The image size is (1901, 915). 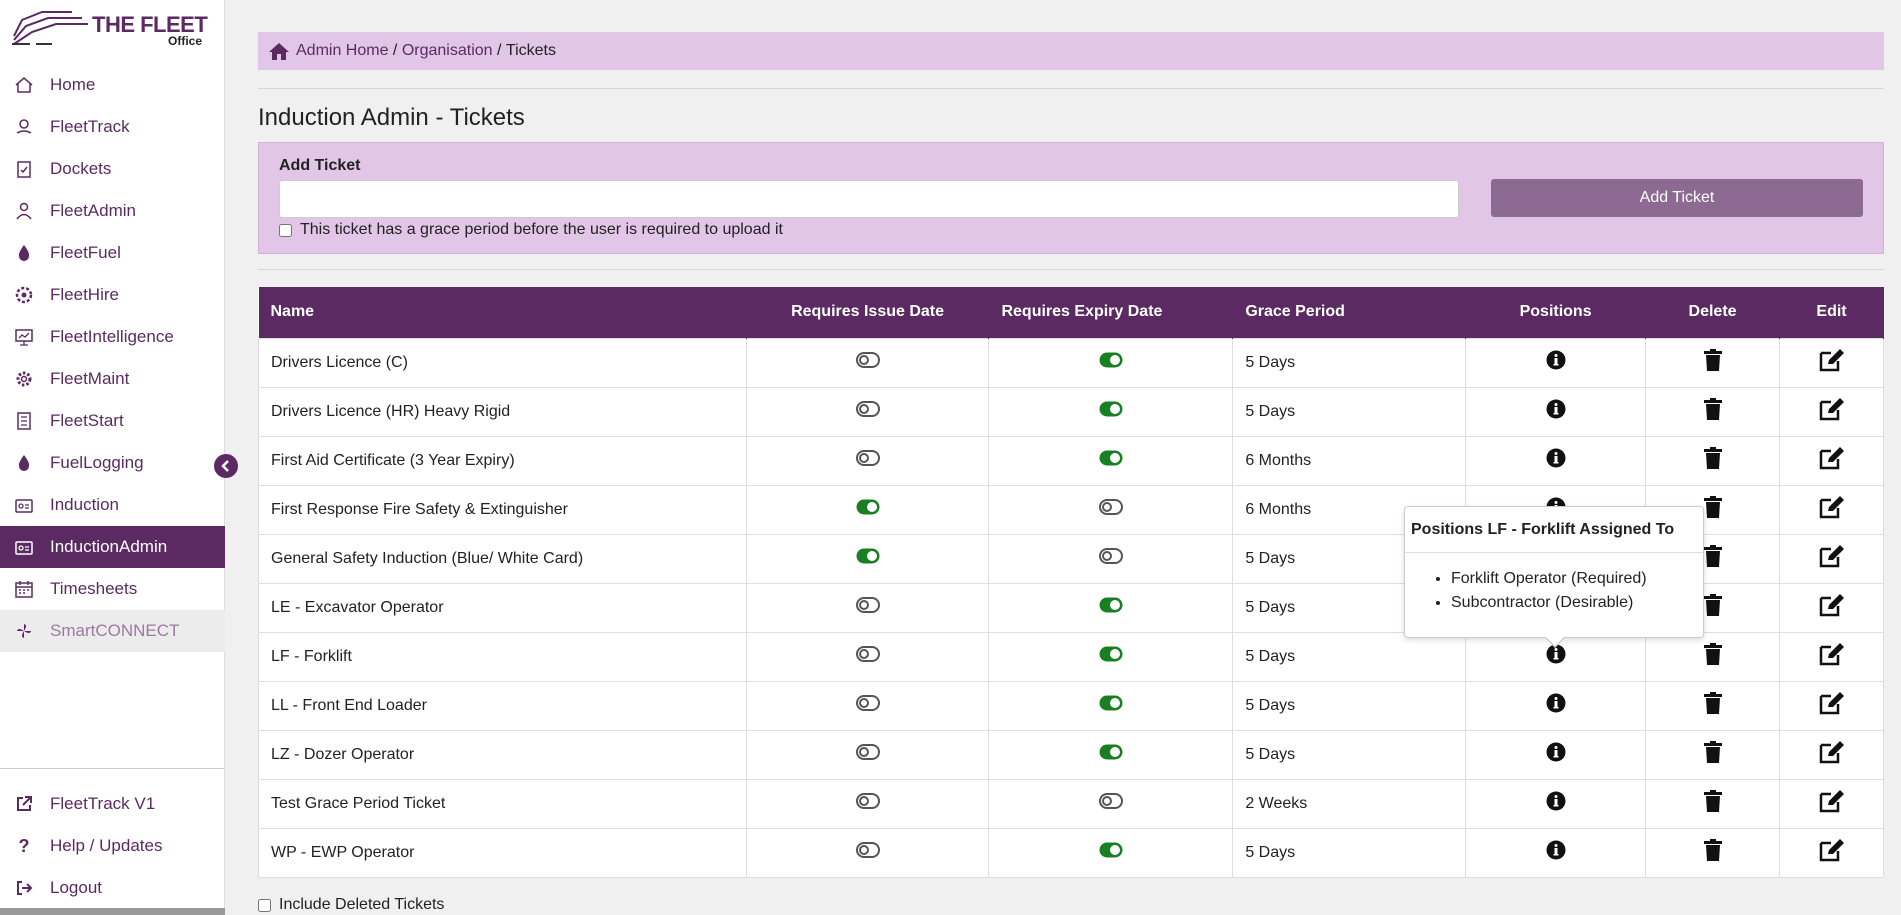 What do you see at coordinates (1677, 198) in the screenshot?
I see `add-ticket-button: Add Ticket` at bounding box center [1677, 198].